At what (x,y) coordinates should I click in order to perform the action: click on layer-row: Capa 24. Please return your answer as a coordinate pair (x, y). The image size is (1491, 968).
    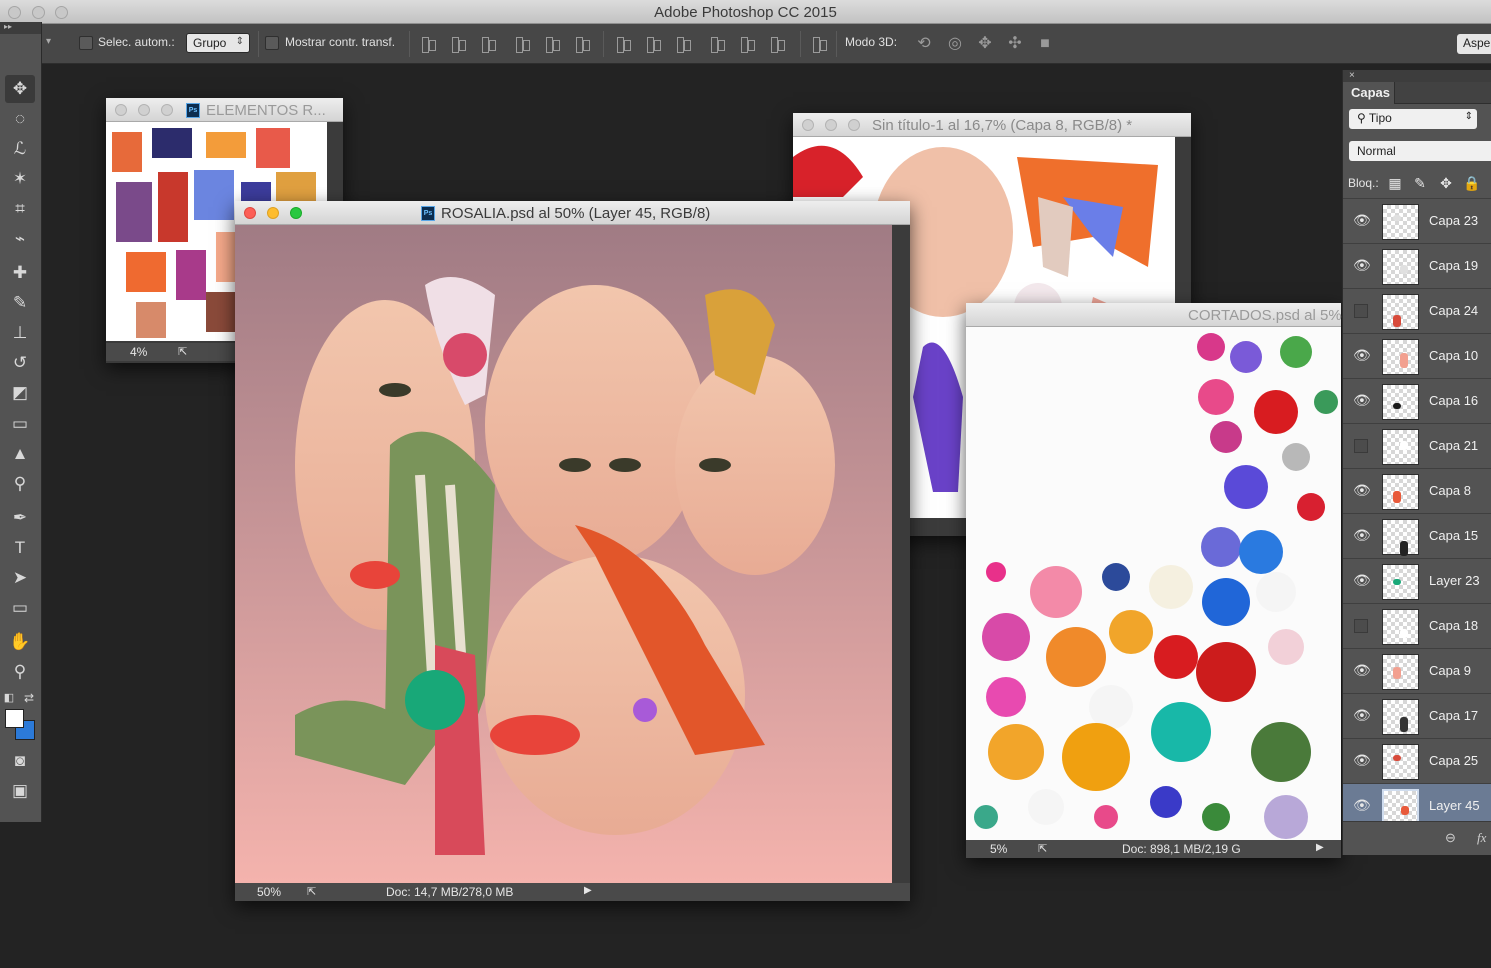
    Looking at the image, I should click on (1417, 310).